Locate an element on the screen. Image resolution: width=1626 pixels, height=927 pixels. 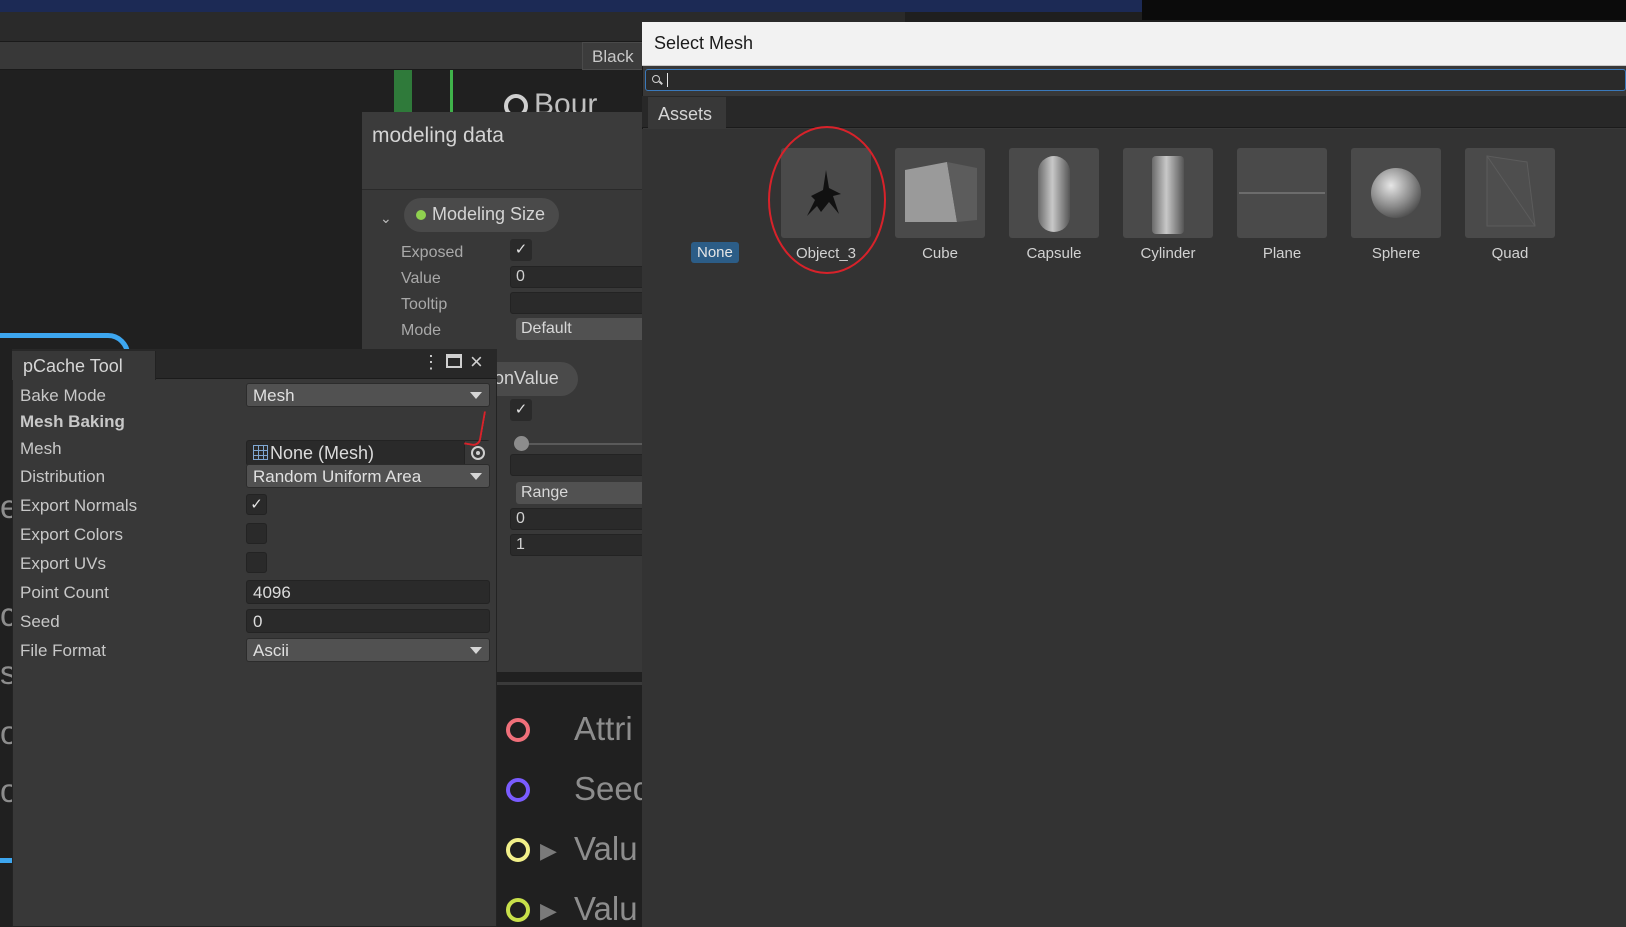
property-pill: Modeling Size is located at coordinates (482, 215).